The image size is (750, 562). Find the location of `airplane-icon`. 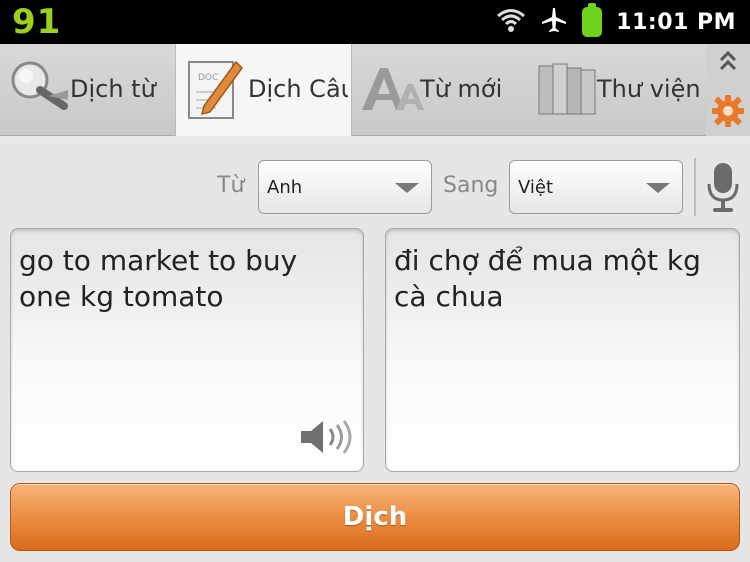

airplane-icon is located at coordinates (554, 22).